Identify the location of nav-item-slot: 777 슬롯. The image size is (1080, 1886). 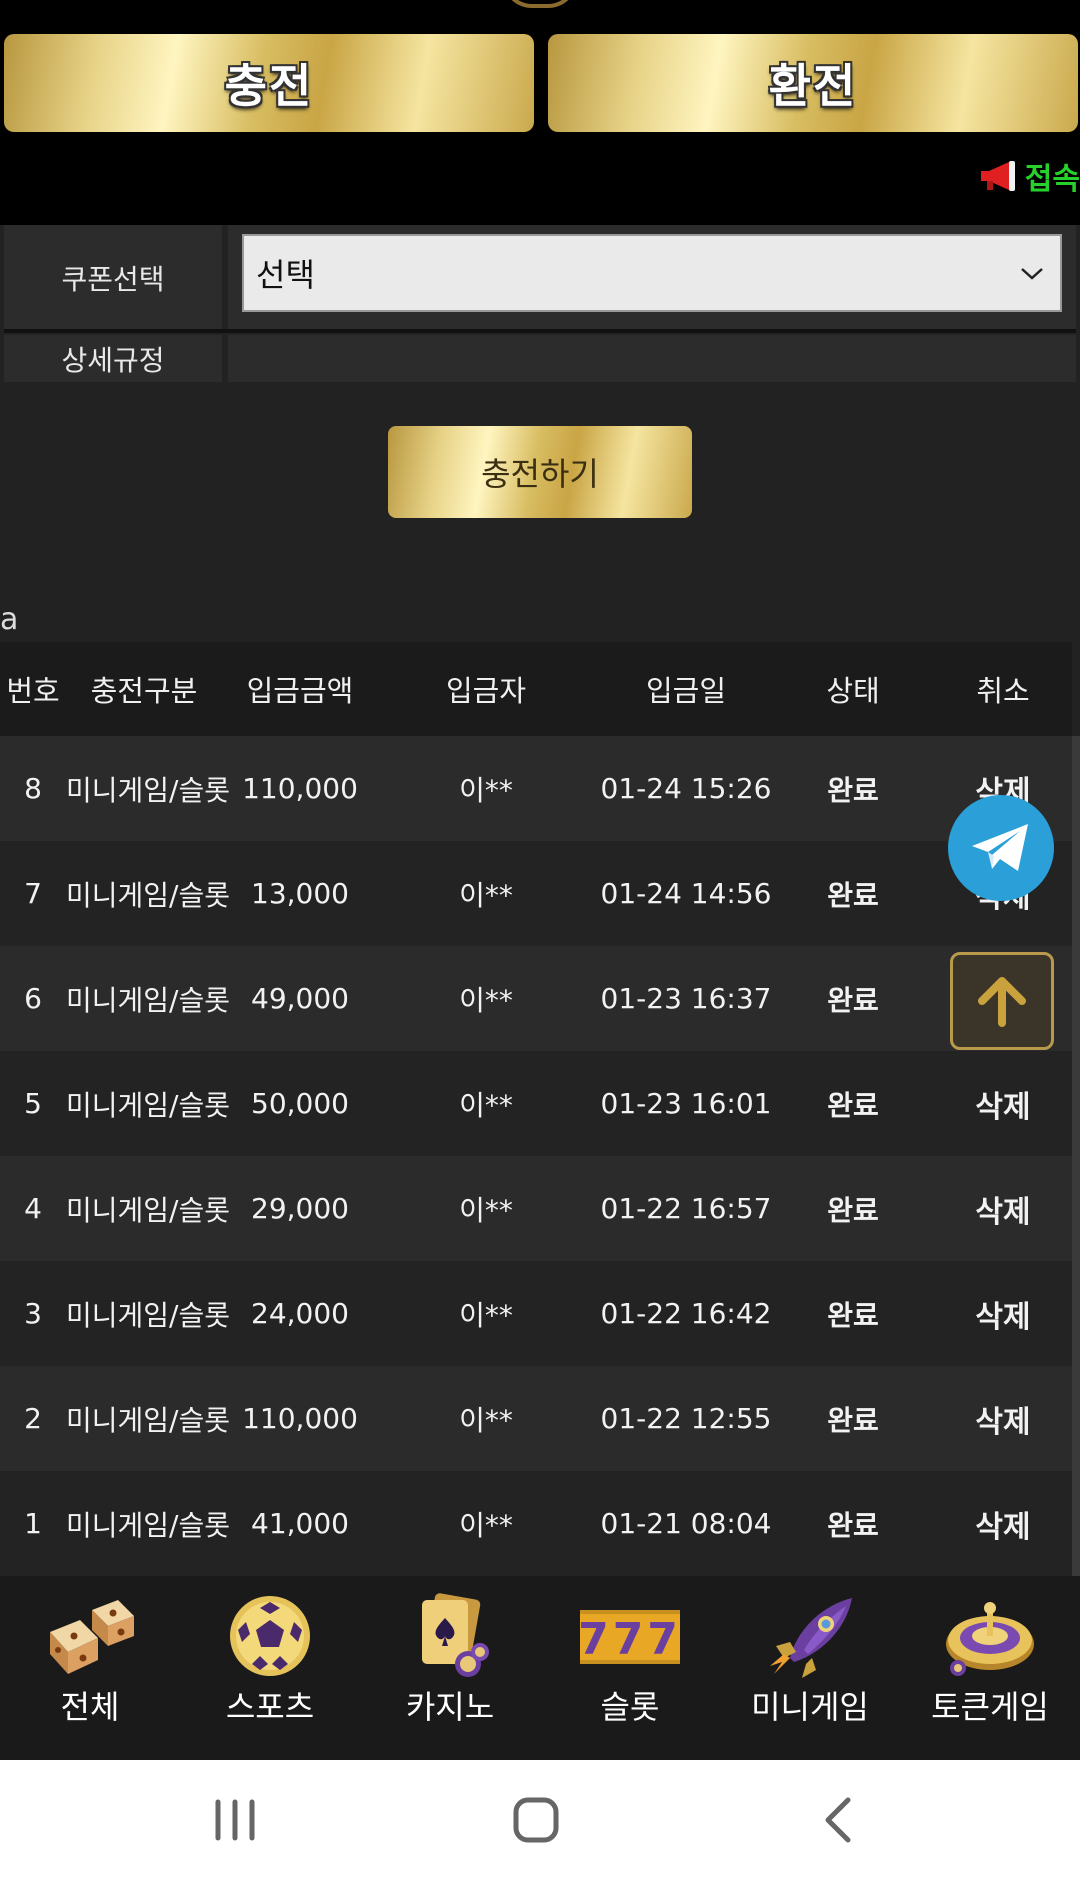
(630, 1668).